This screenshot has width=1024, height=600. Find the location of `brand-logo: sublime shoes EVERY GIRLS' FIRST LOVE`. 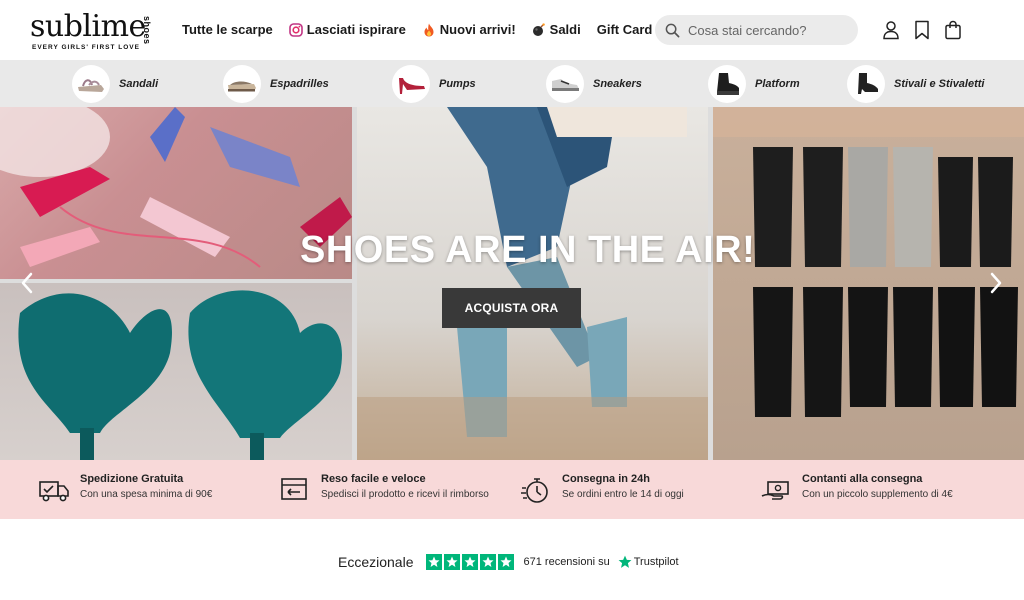

brand-logo: sublime shoes EVERY GIRLS' FIRST LOVE is located at coordinates (92, 32).